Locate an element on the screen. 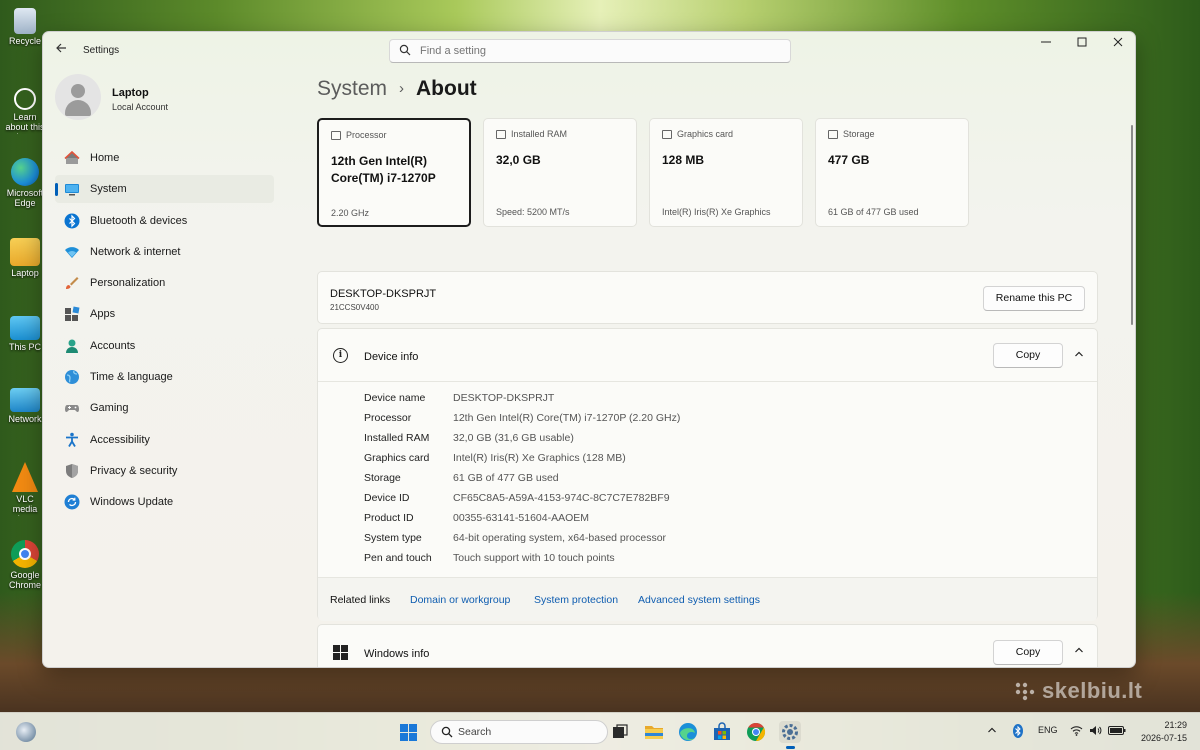 The height and width of the screenshot is (750, 1200). sidebar-item-accounts: Accounts is located at coordinates (164, 346).